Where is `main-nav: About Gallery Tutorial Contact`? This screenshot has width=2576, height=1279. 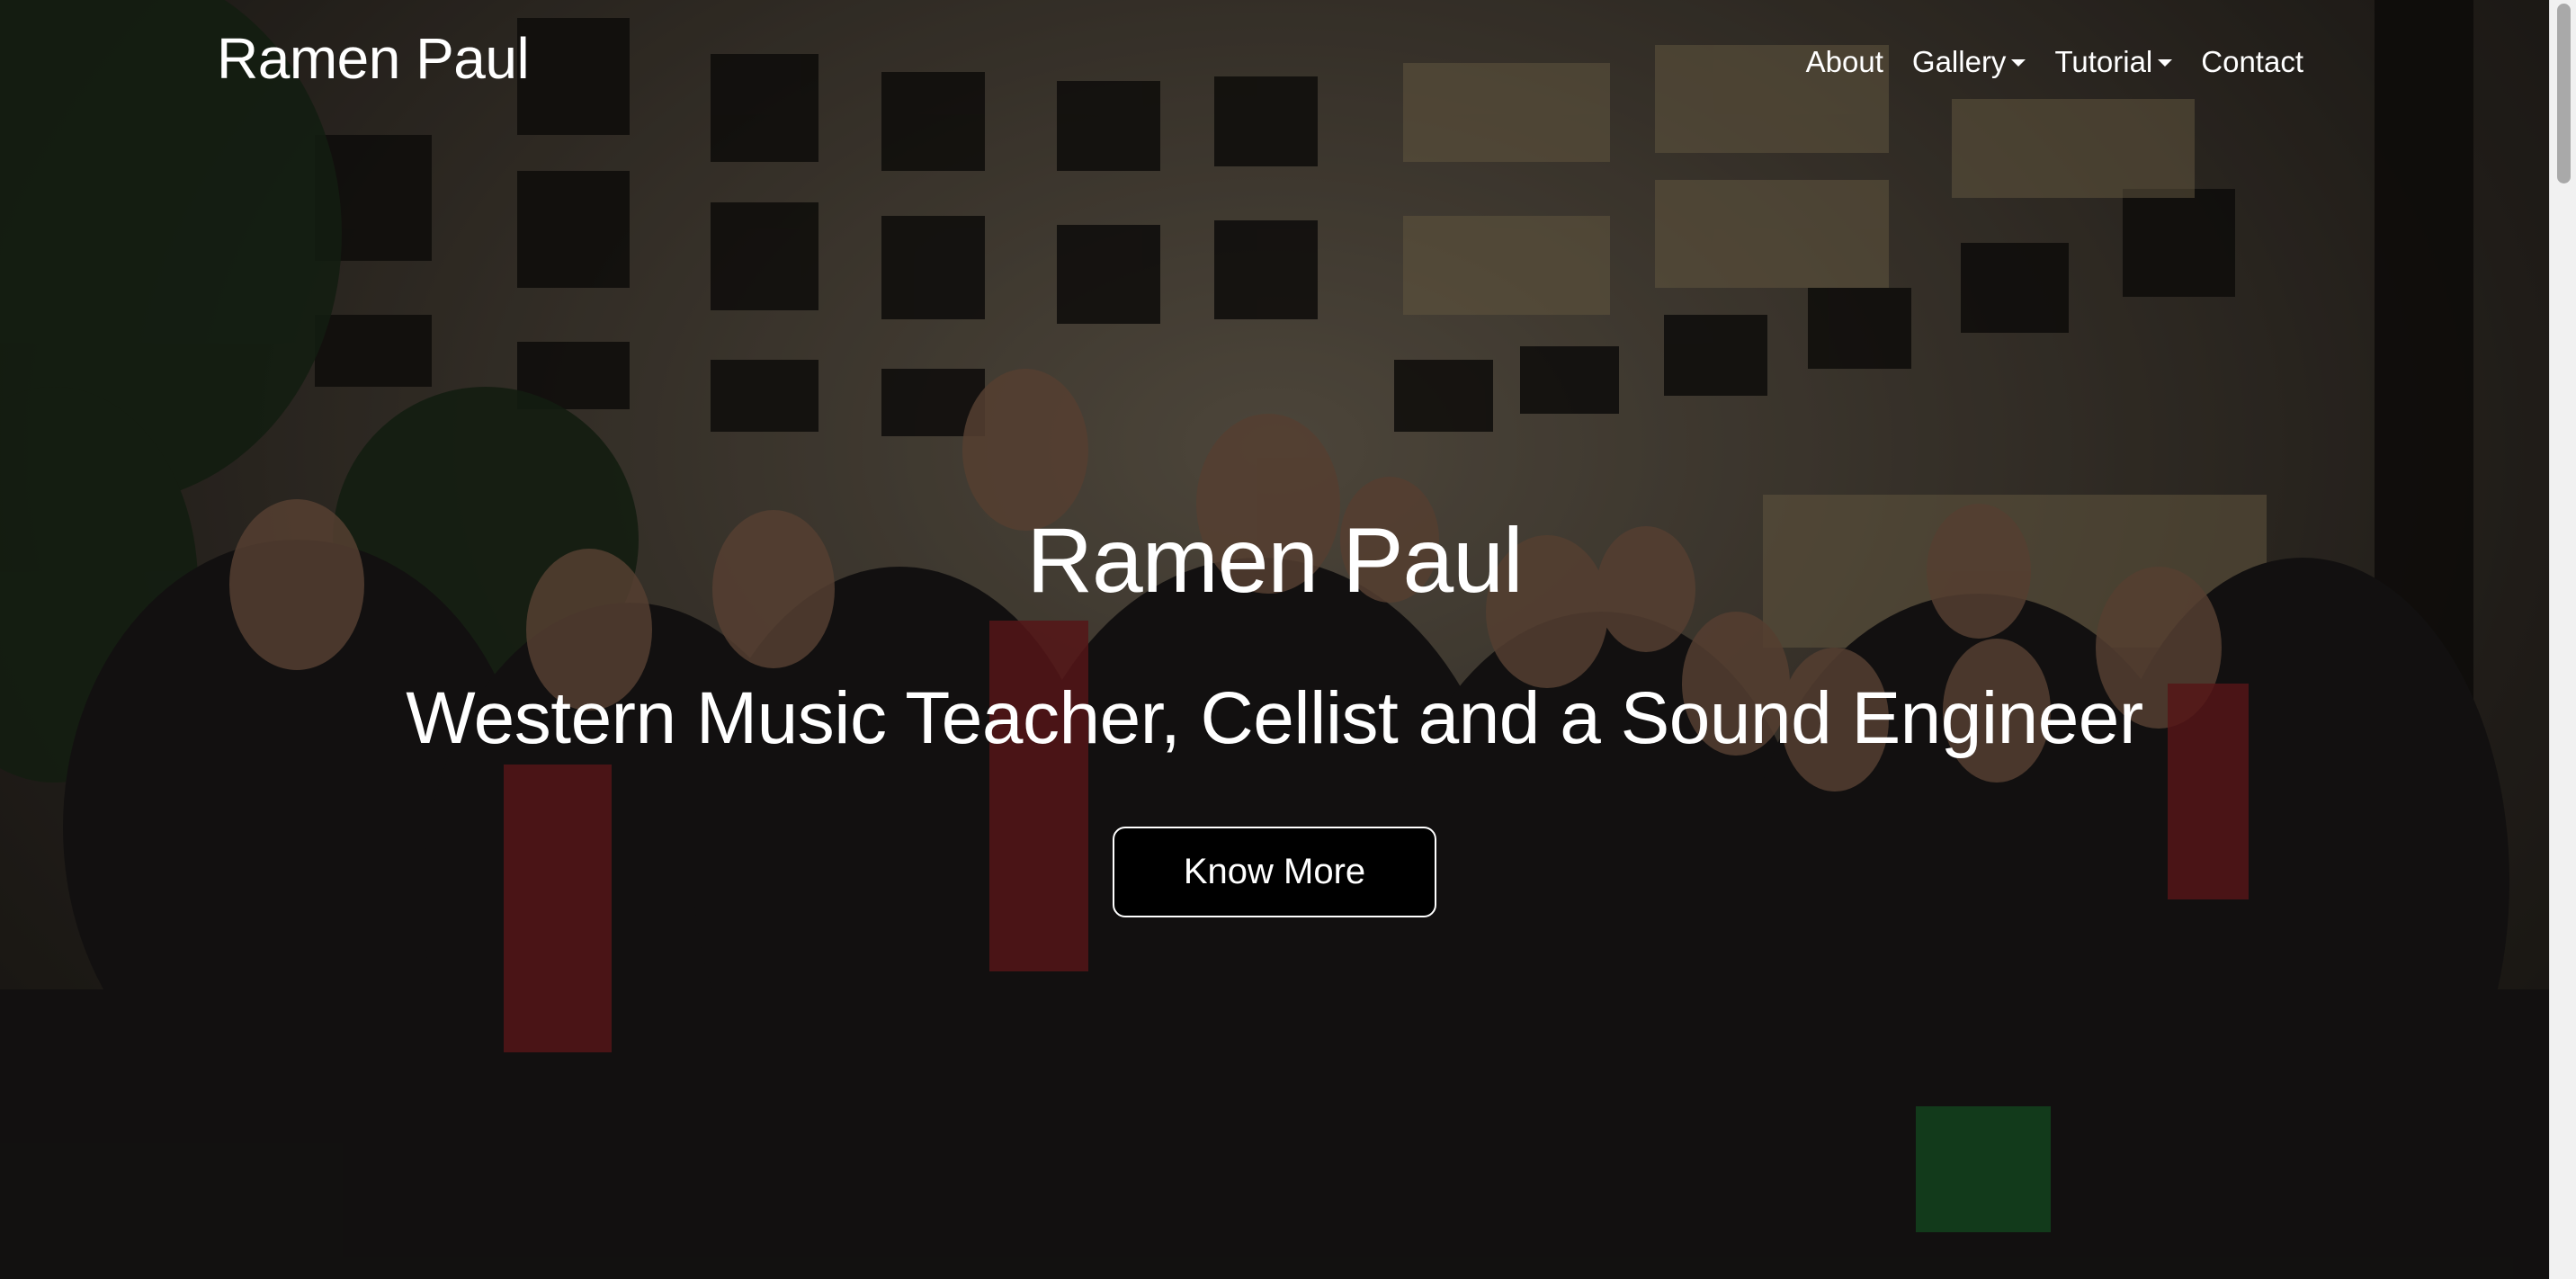 main-nav: About Gallery Tutorial Contact is located at coordinates (2055, 62).